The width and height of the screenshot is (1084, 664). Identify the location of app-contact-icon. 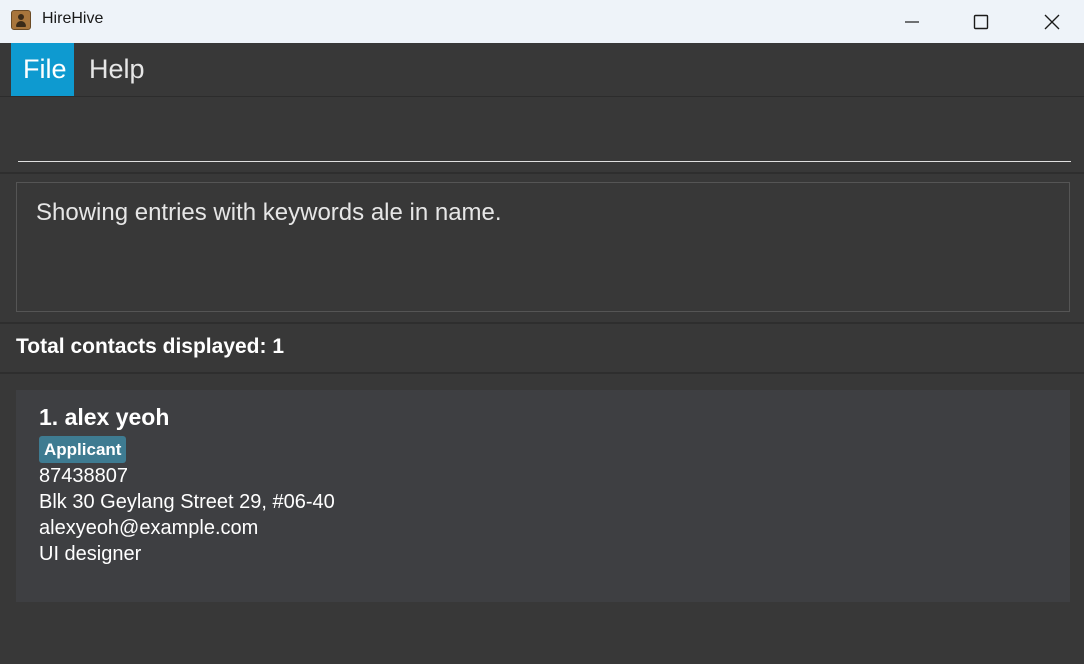
(21, 20).